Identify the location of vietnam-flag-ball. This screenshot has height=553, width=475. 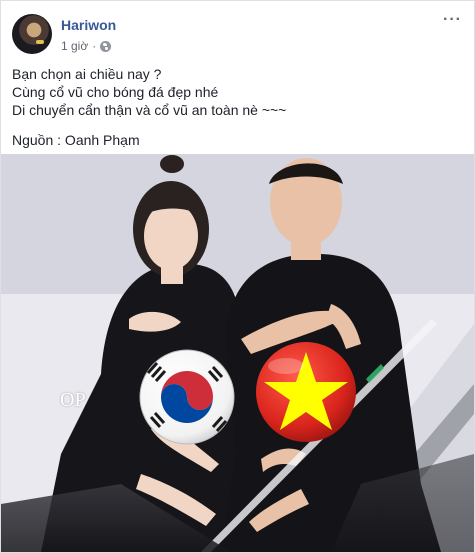
(306, 392).